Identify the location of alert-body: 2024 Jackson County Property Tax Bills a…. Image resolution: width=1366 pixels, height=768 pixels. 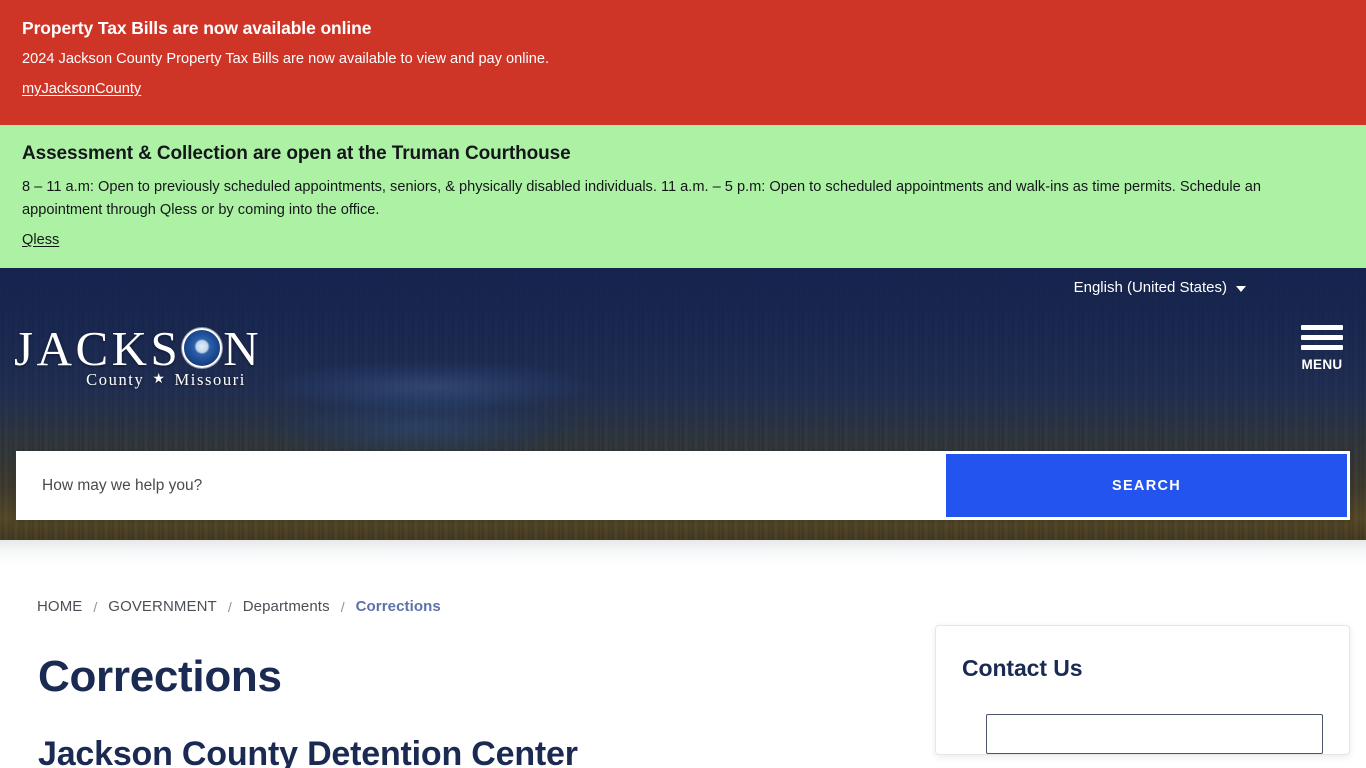
(286, 59).